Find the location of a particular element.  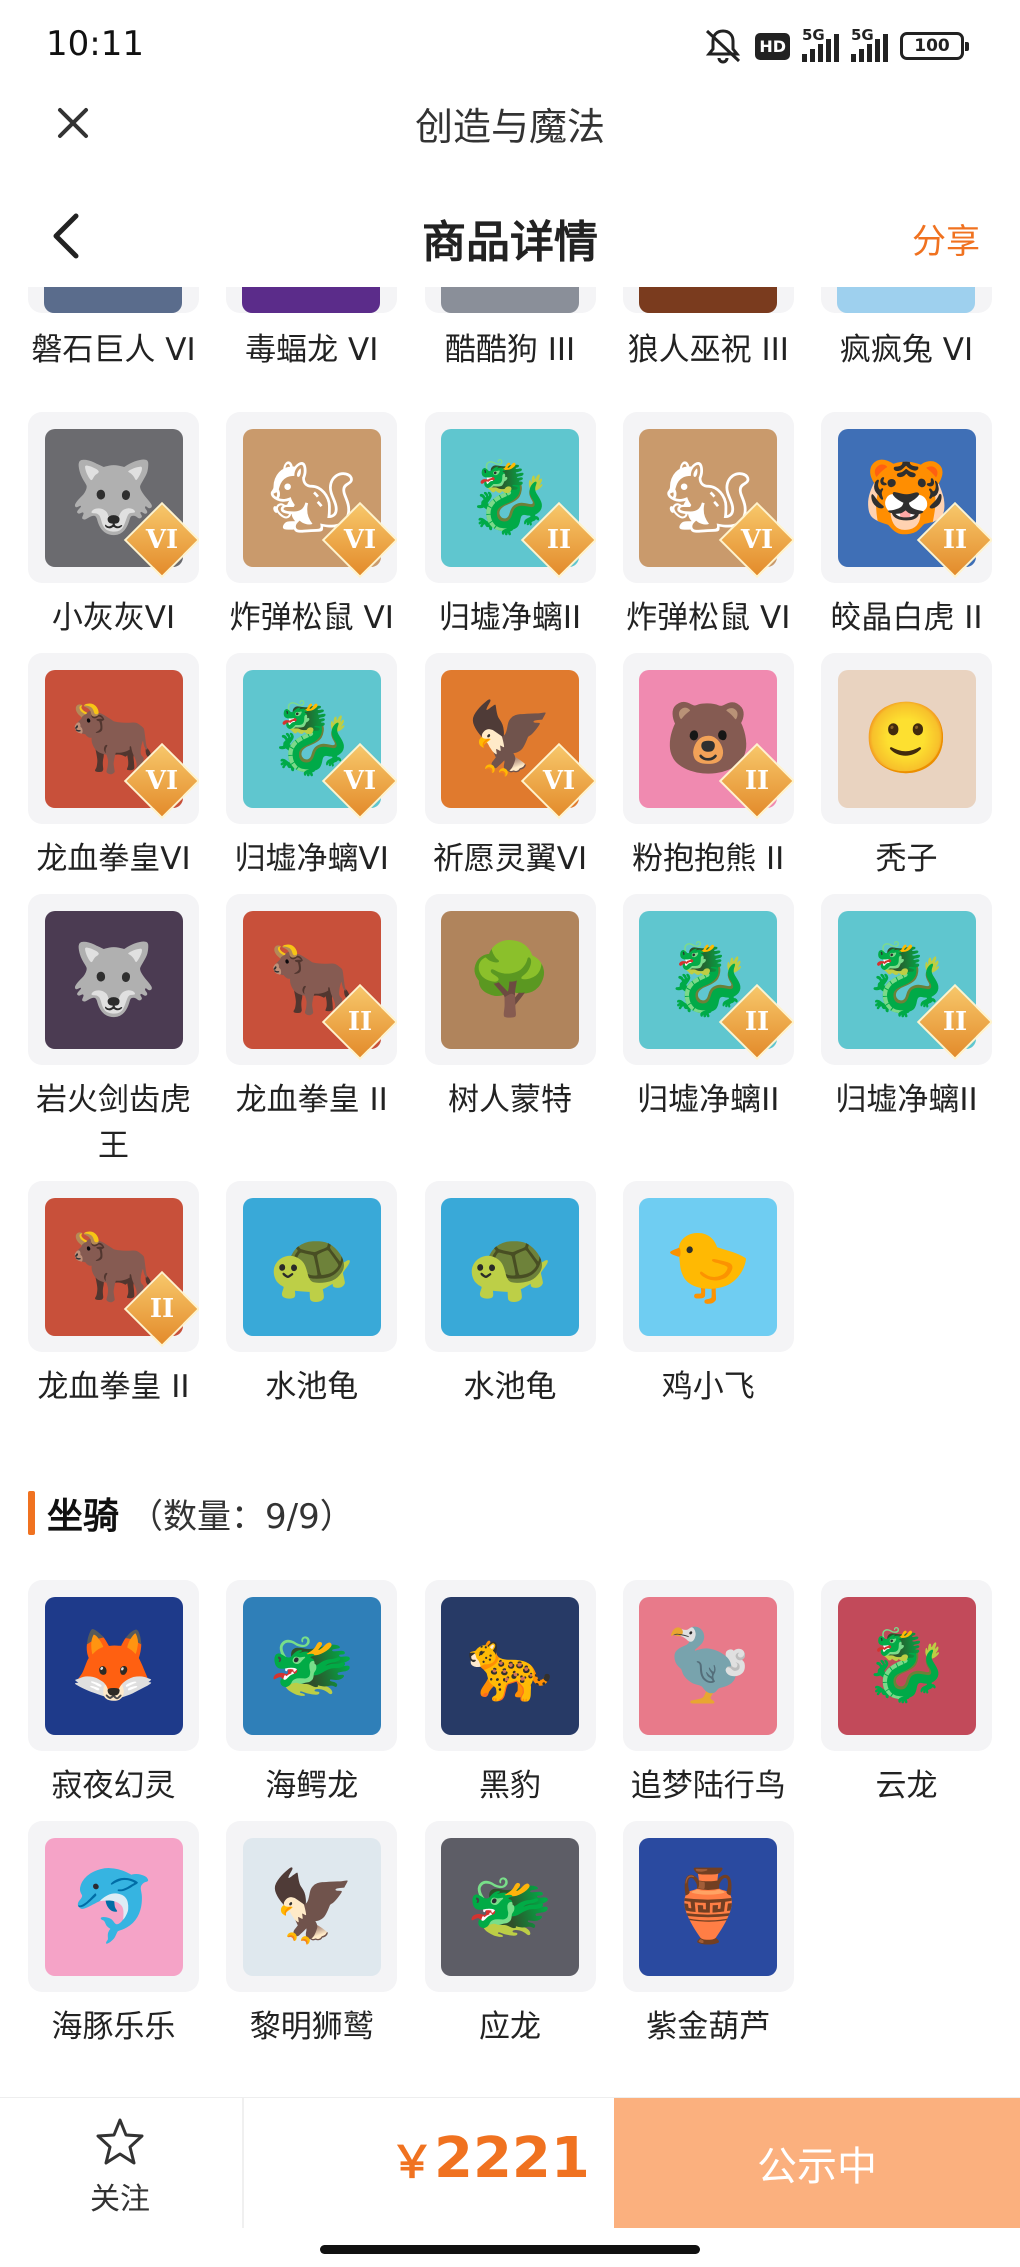

item-thumb: 🦤 is located at coordinates (708, 1665).